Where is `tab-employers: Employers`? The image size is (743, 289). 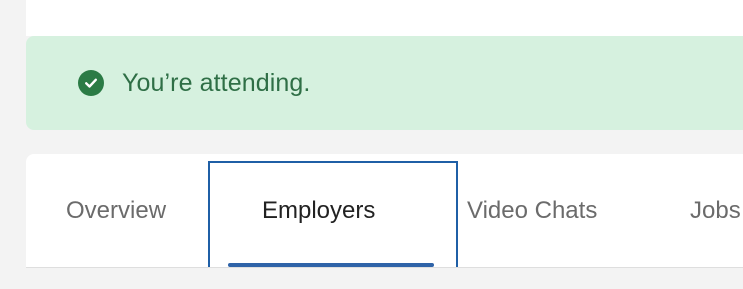
tab-employers: Employers is located at coordinates (318, 211).